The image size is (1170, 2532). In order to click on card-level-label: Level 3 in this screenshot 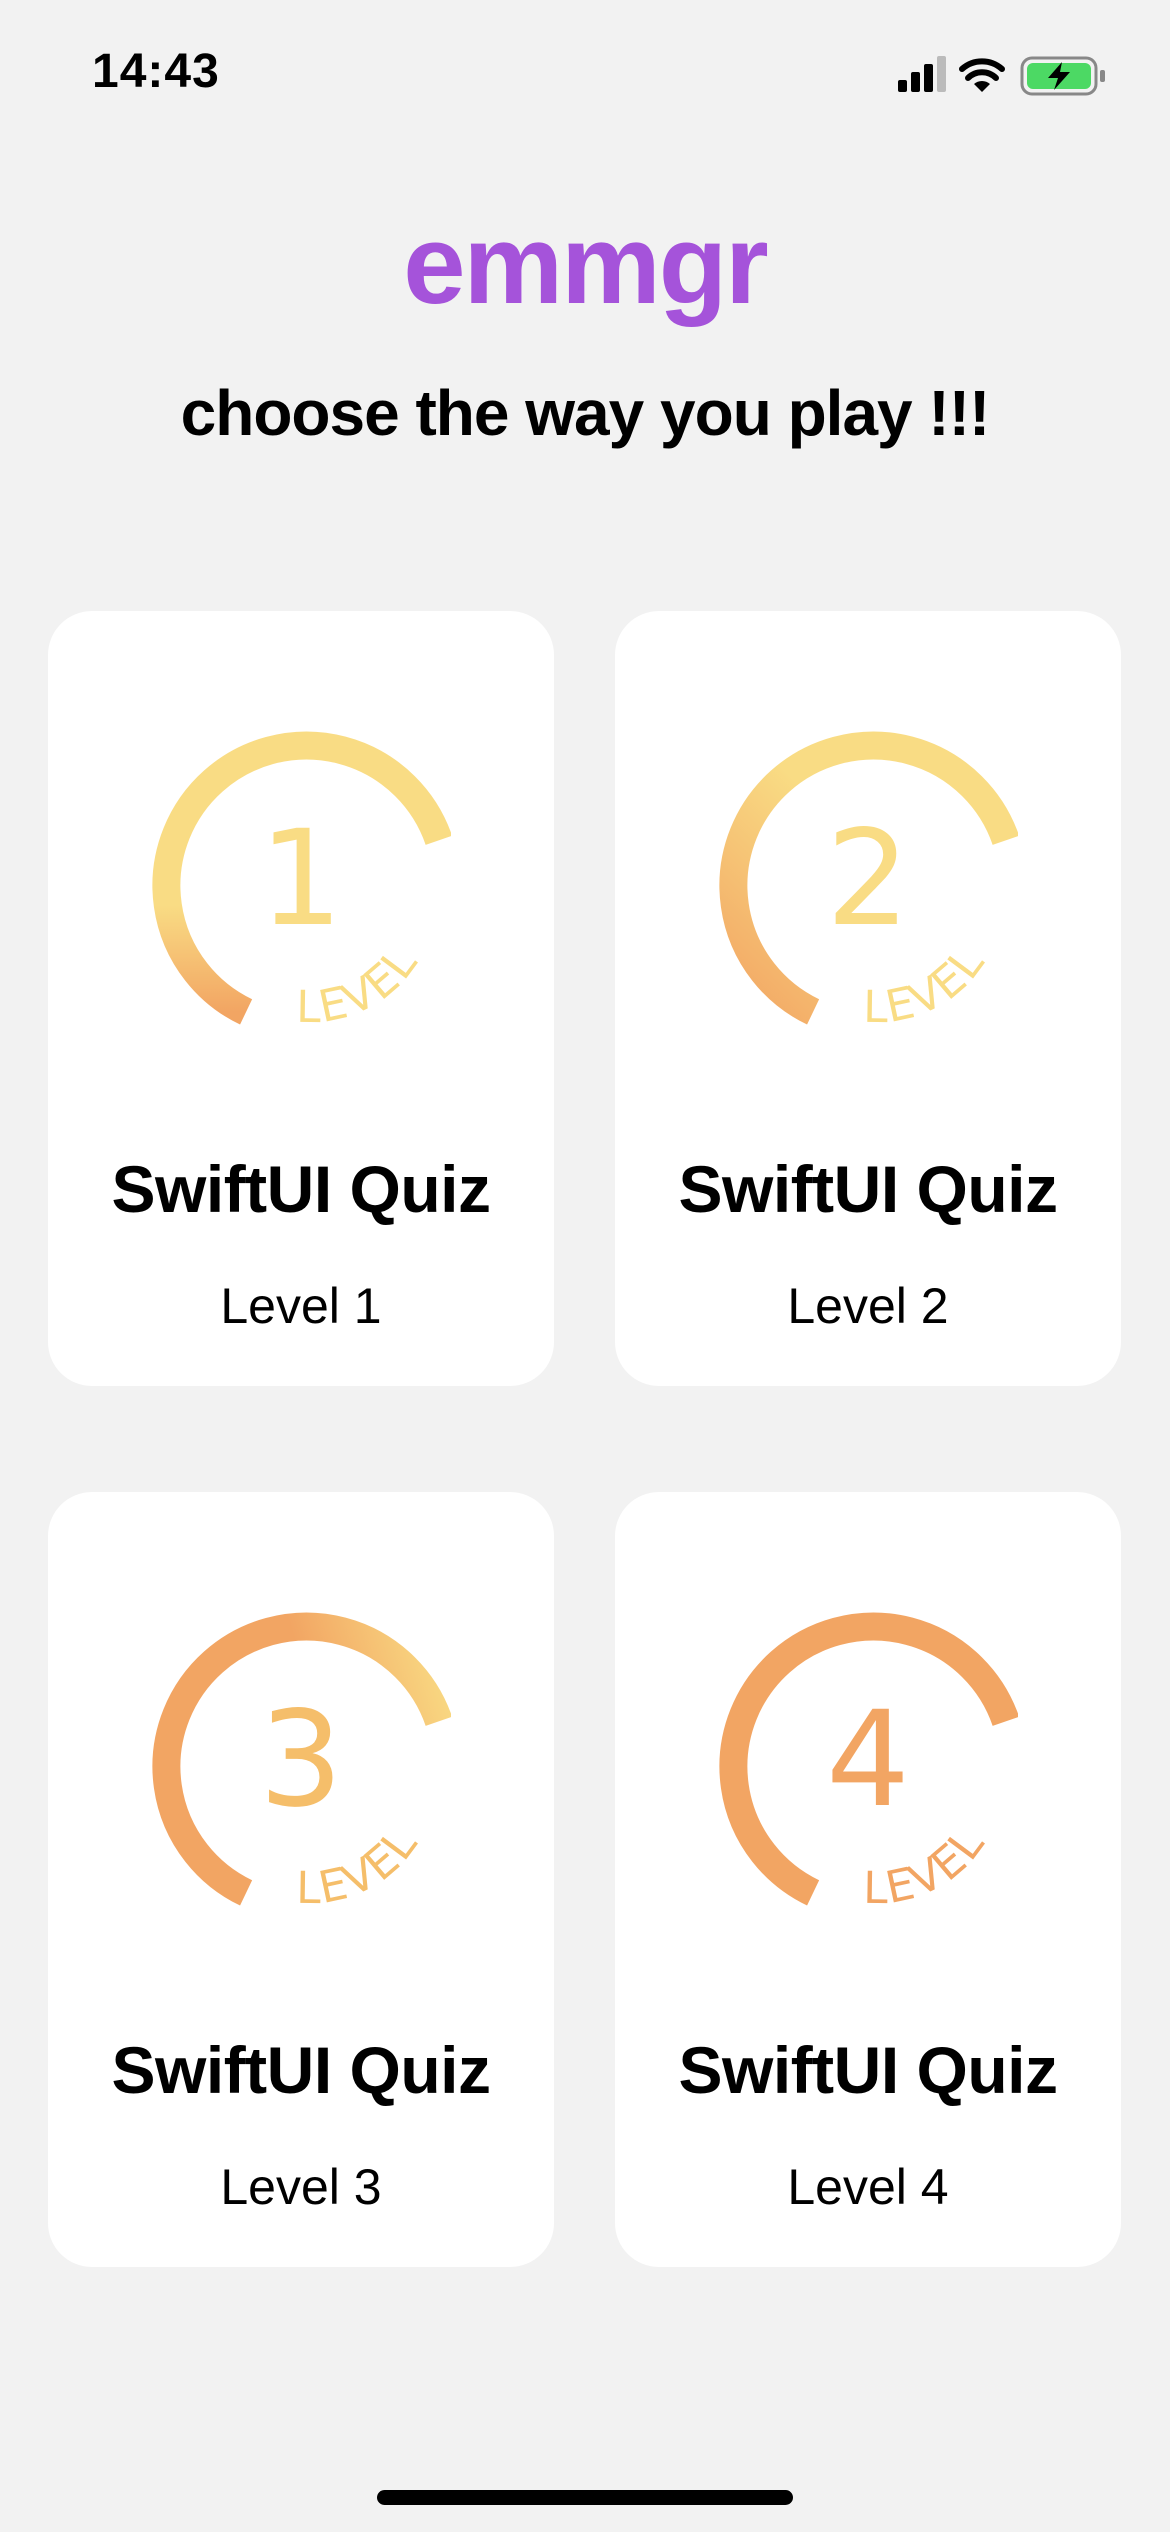, I will do `click(301, 2187)`.